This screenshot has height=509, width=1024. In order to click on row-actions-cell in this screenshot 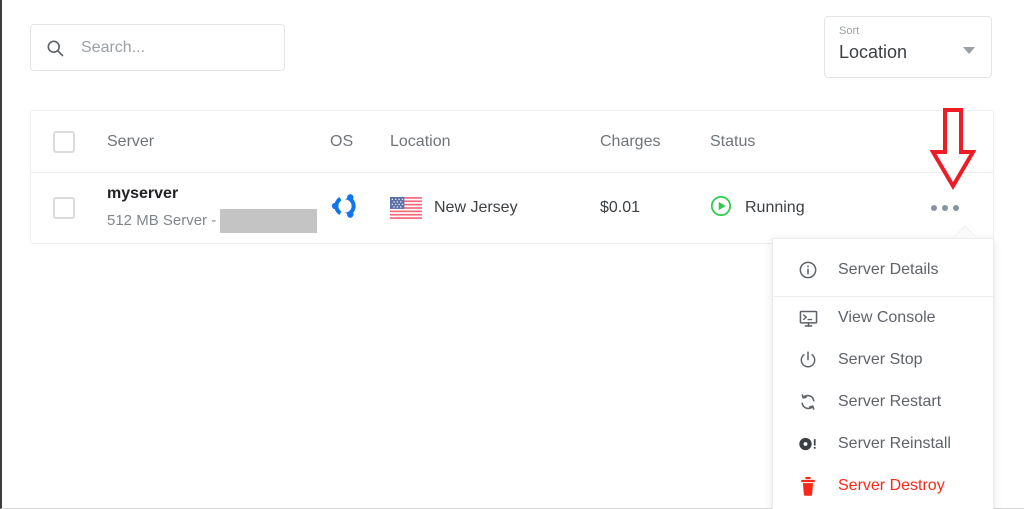, I will do `click(931, 208)`.